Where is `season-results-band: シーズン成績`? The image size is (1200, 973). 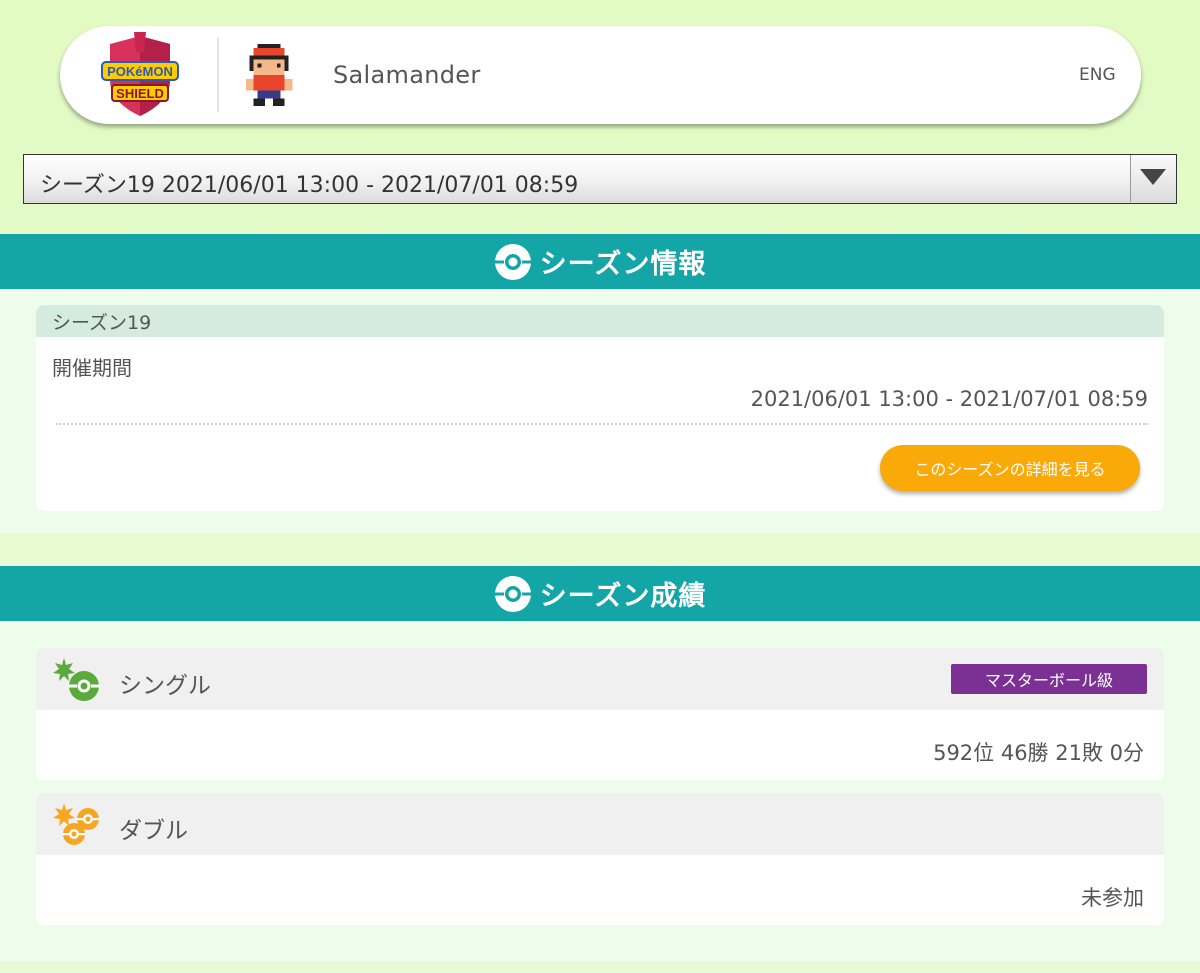 season-results-band: シーズン成績 is located at coordinates (600, 593).